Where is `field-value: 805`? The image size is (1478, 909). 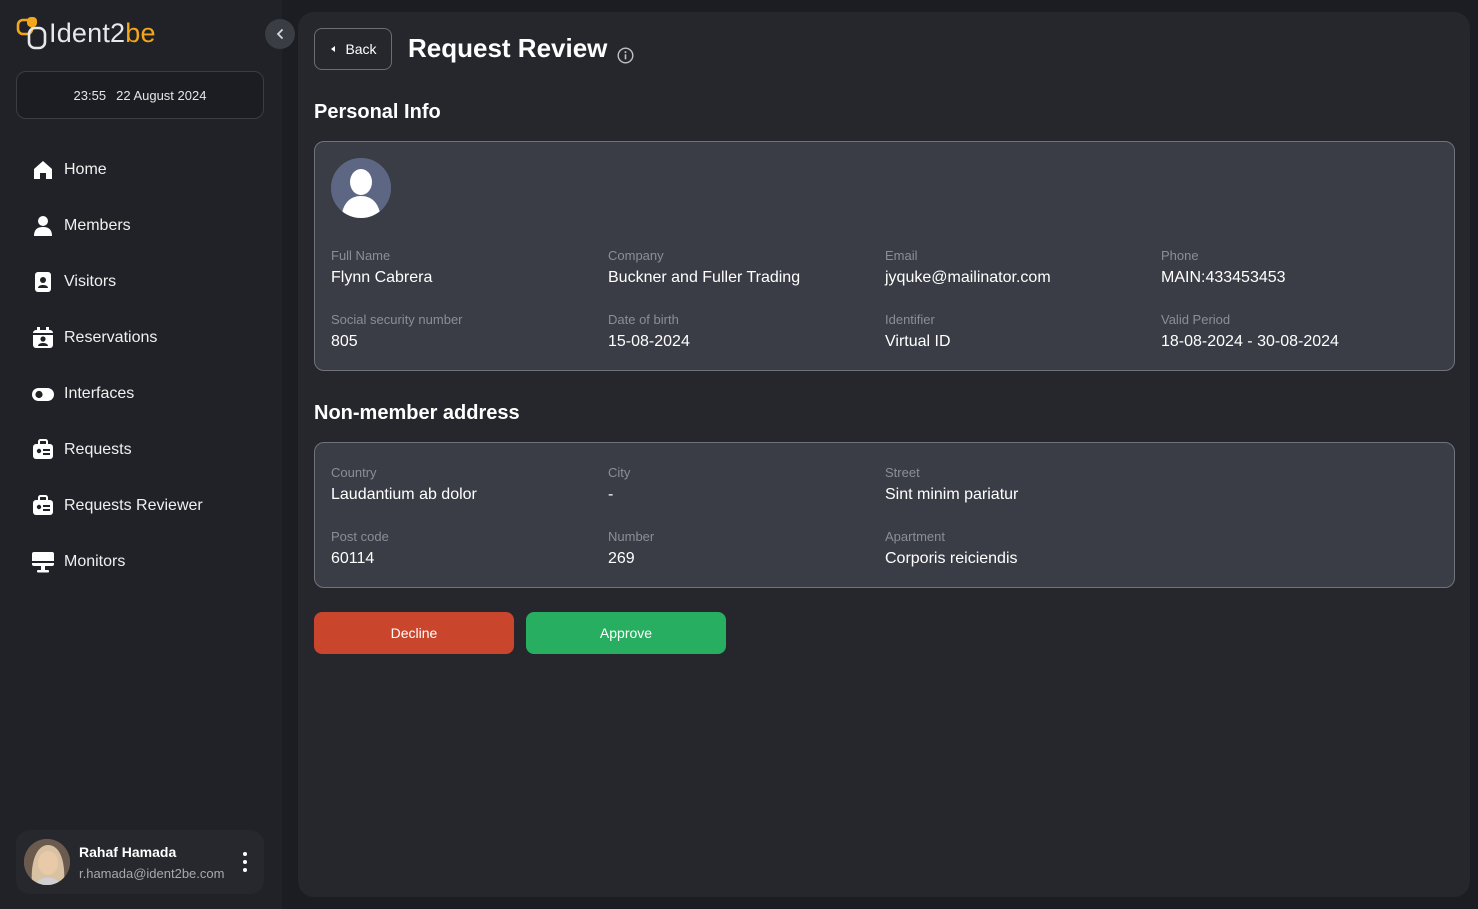 field-value: 805 is located at coordinates (344, 341).